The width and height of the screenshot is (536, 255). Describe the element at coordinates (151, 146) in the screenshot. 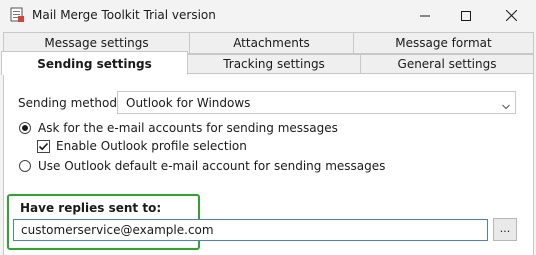

I see `enable-profile-label: Enable Outlook profile selection` at that location.